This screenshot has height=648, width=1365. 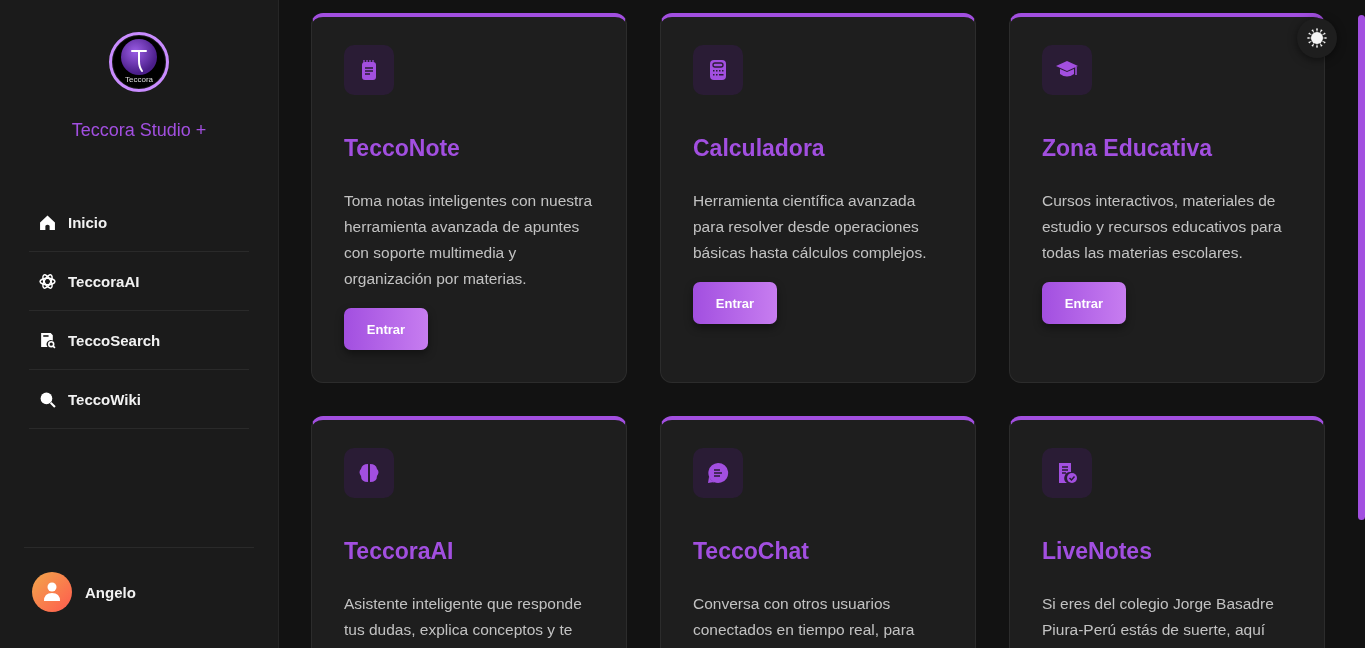 I want to click on card-description: Cursos interactivos, materiales de estudio y recursos educativos para todas las materias escolares., so click(x=1162, y=227).